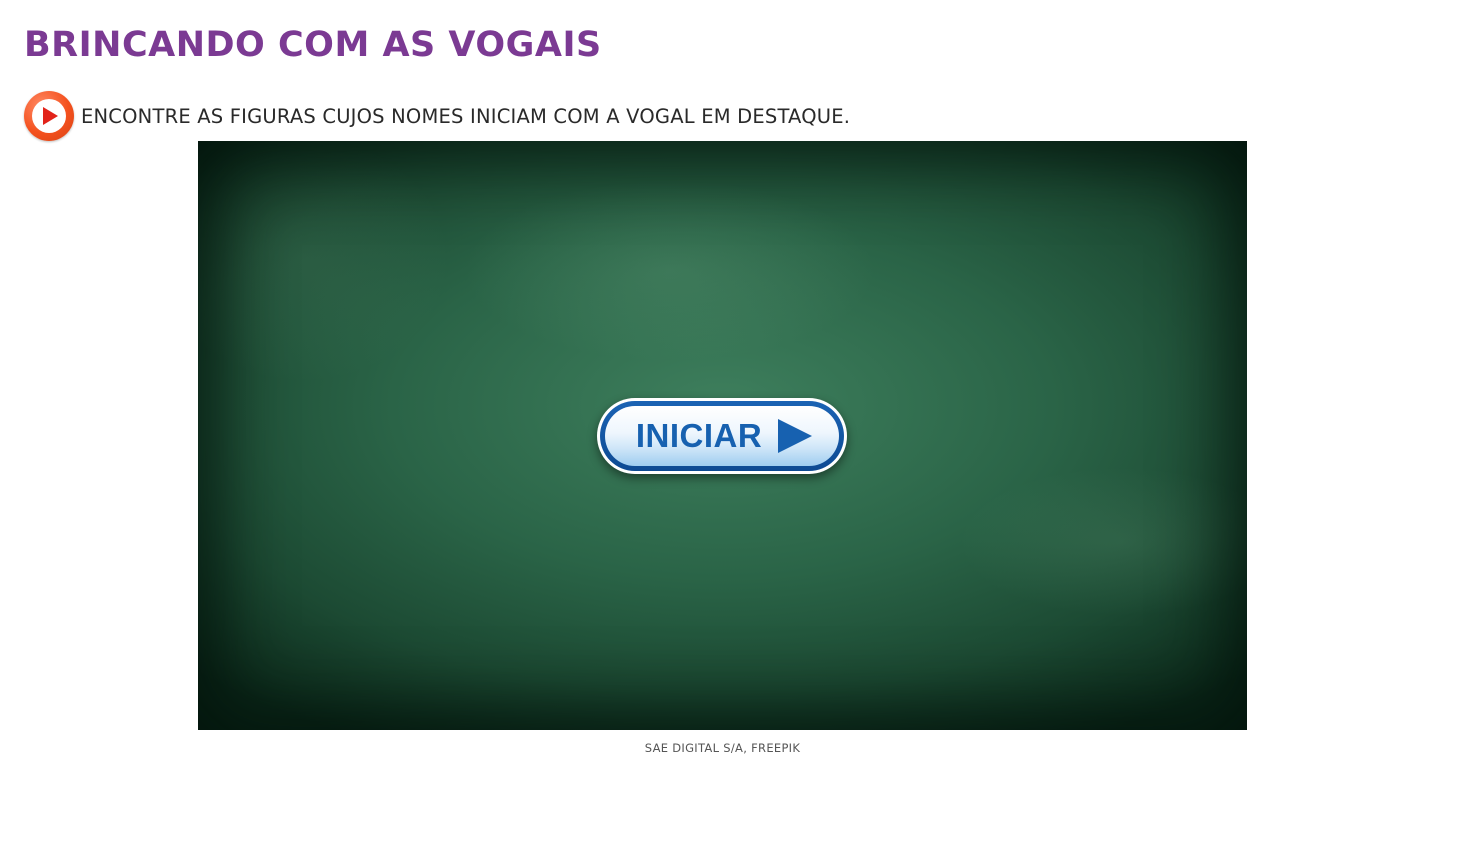  I want to click on image-credit: SAE DIGITAL S/A, FREEPIK, so click(722, 748).